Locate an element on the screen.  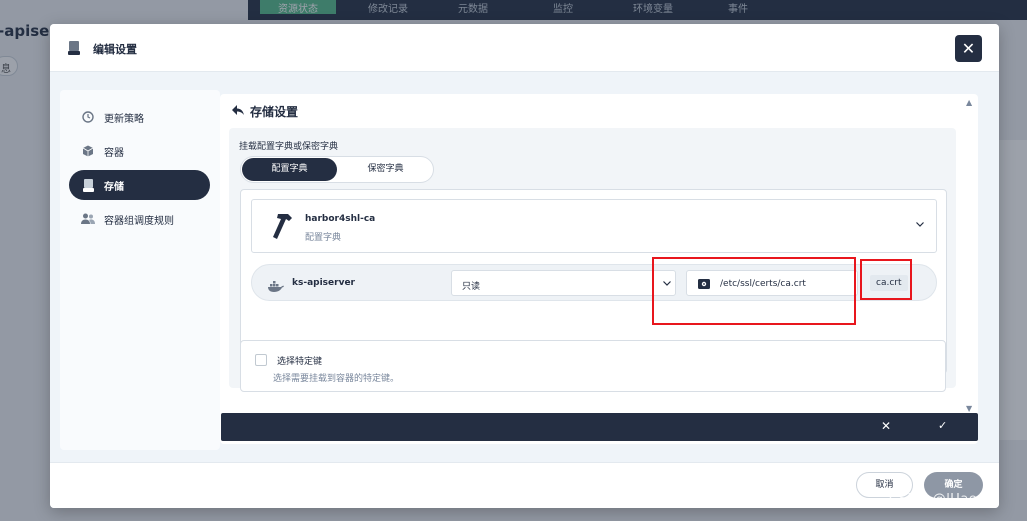
access-mode-select: 只读 is located at coordinates (563, 283).